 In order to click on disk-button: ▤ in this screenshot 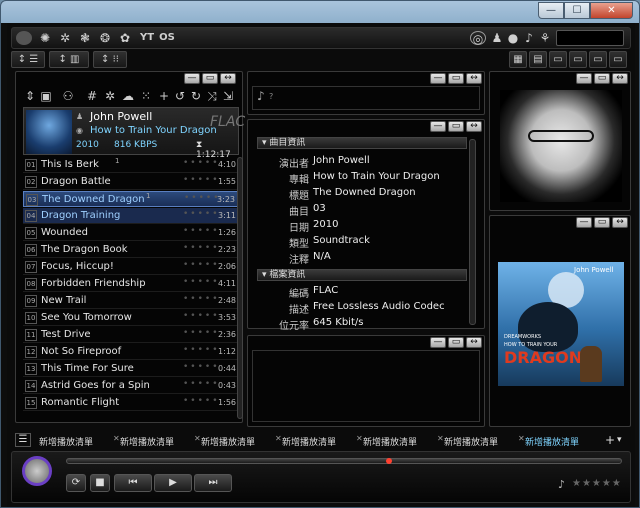, I will do `click(538, 59)`.